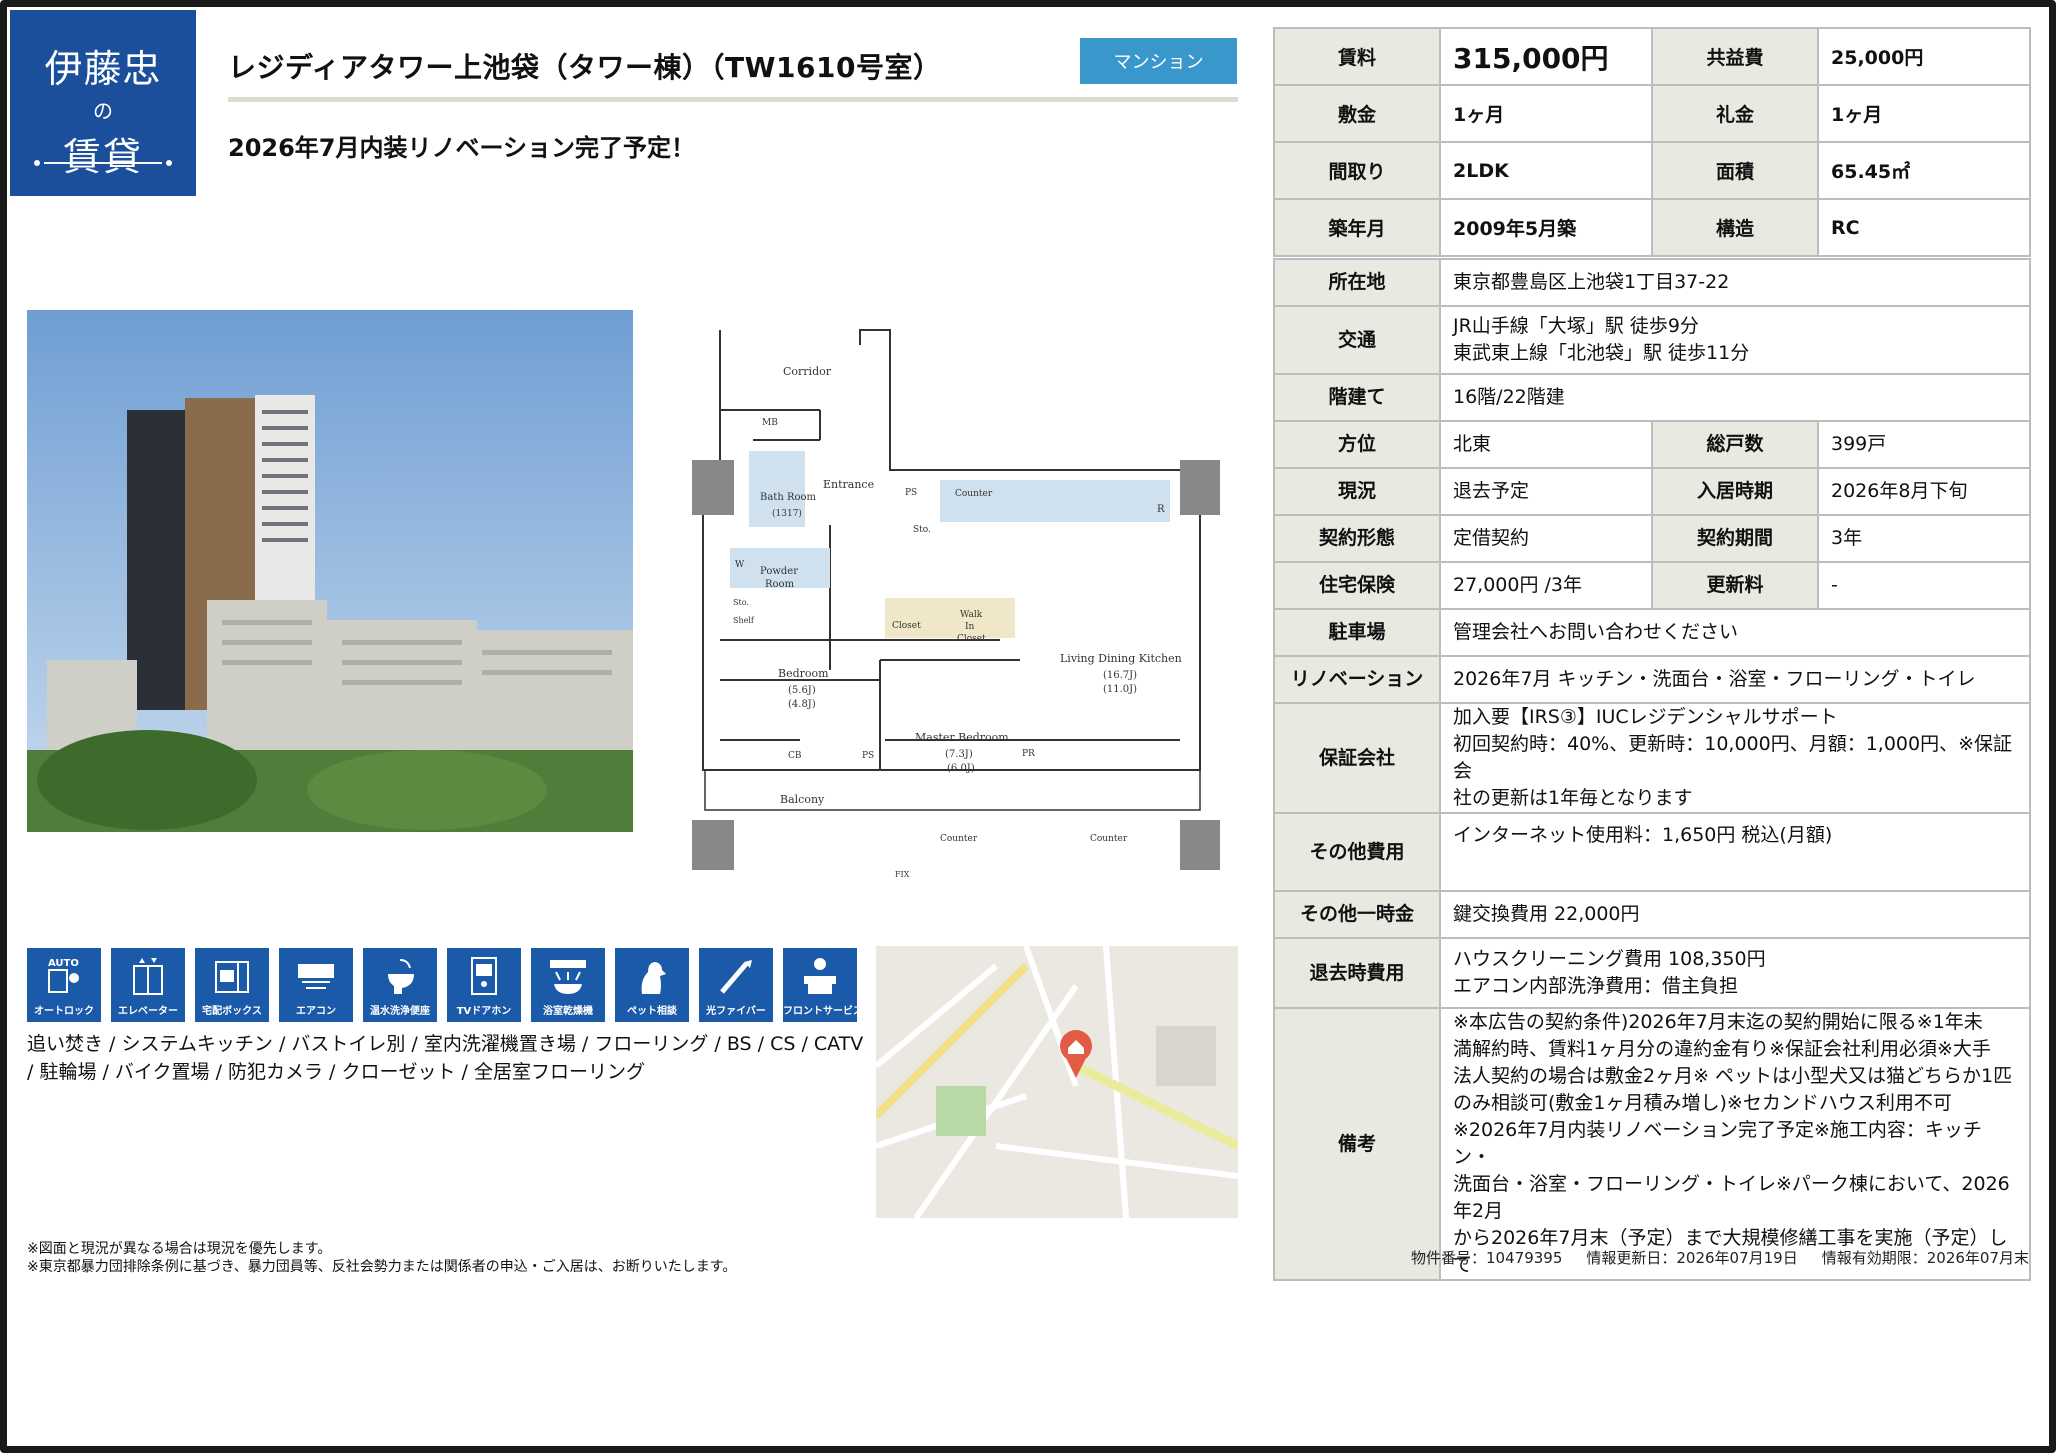  What do you see at coordinates (1120, 689) in the screenshot?
I see `fp-ldk-m: (11.0J)` at bounding box center [1120, 689].